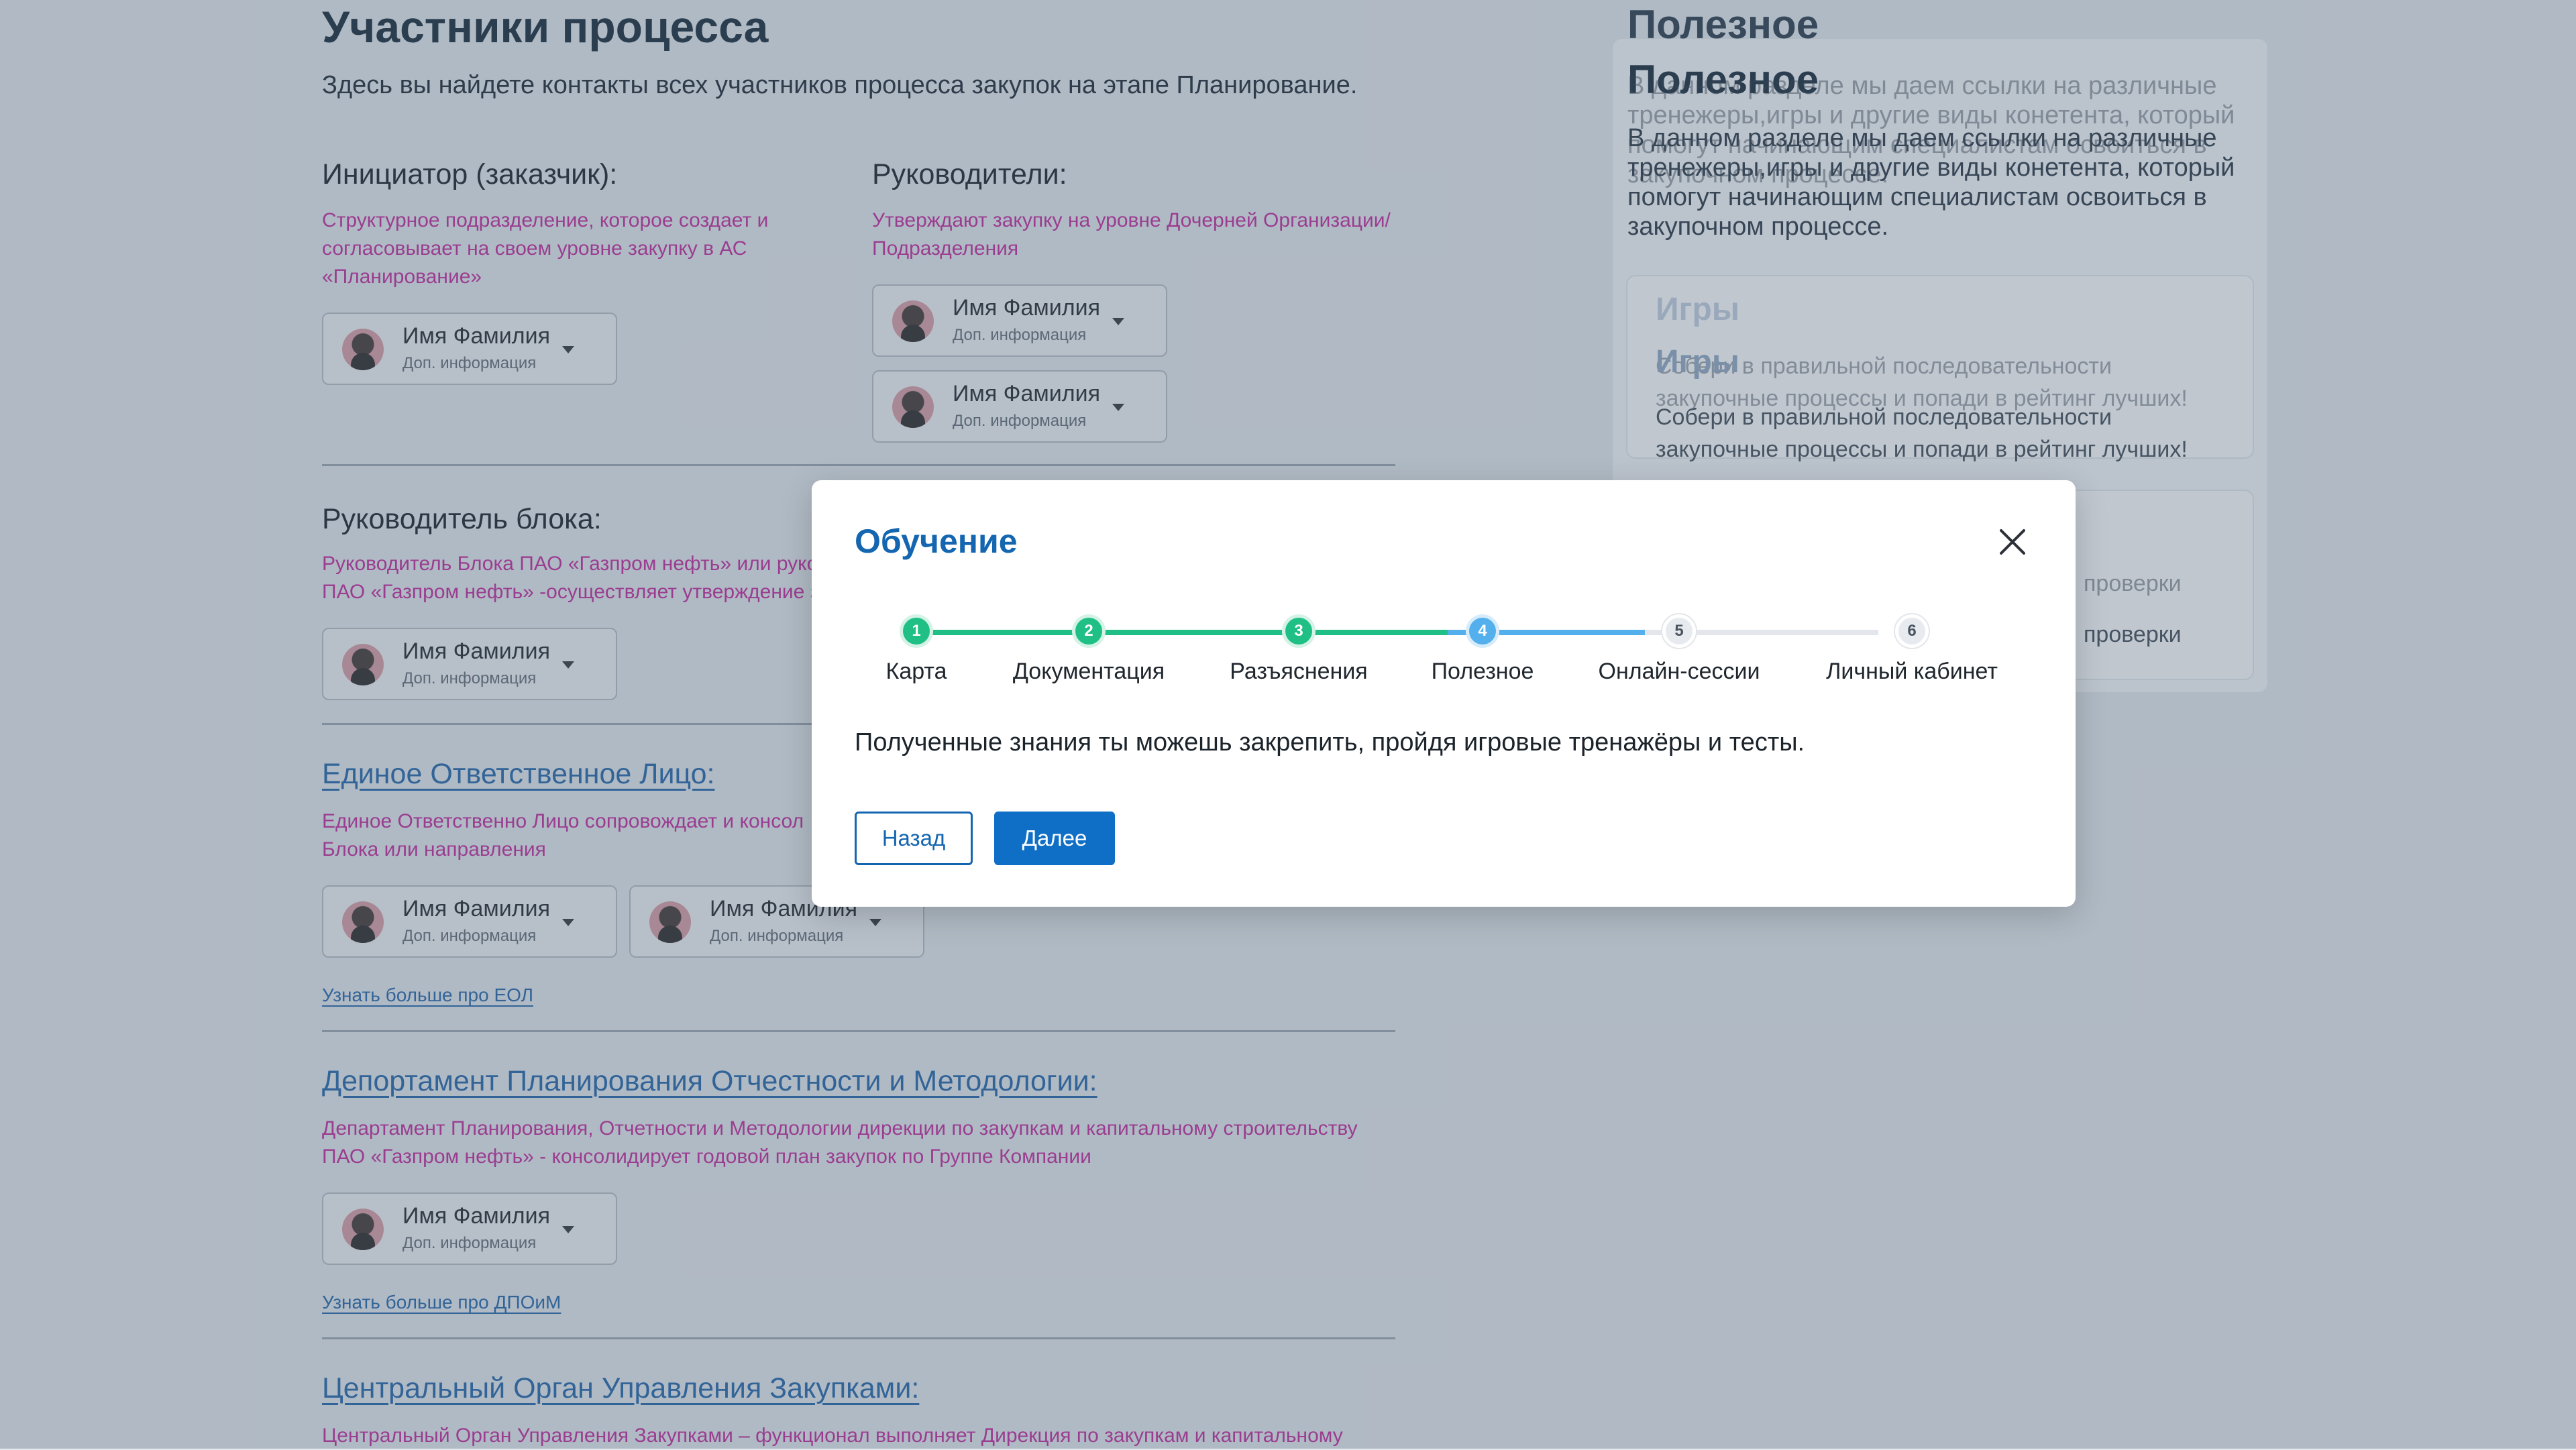 Image resolution: width=2576 pixels, height=1450 pixels. Describe the element at coordinates (1482, 631) in the screenshot. I see `step-4-dot: 4` at that location.